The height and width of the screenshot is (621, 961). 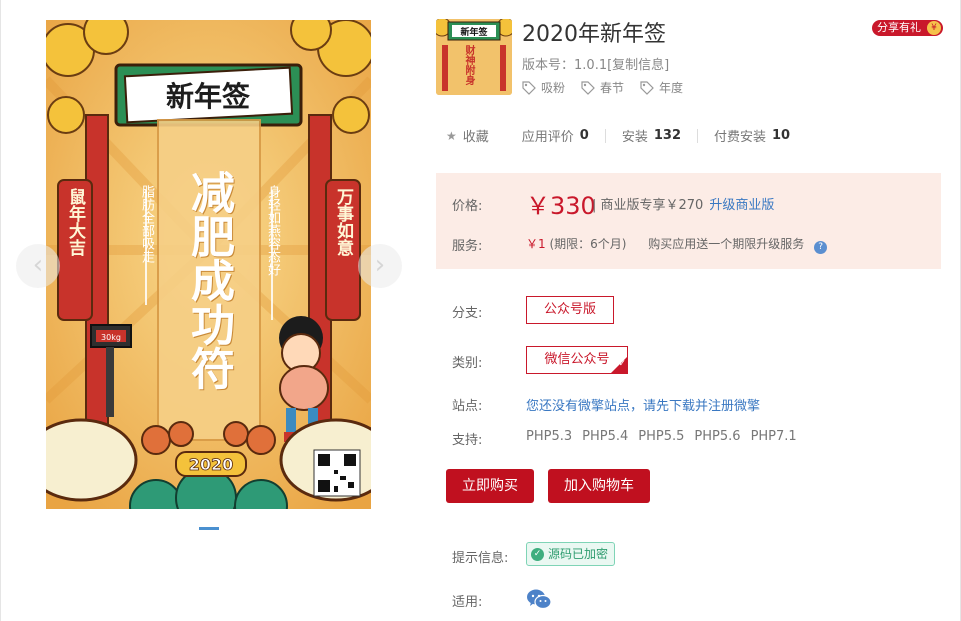 I want to click on tag-label: 年度, so click(x=671, y=88).